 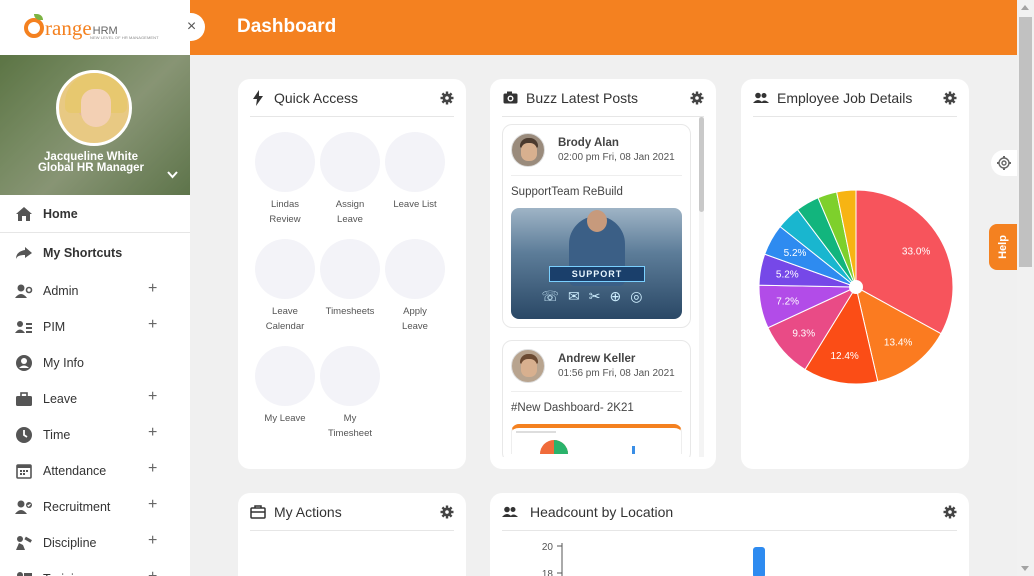 What do you see at coordinates (1003, 247) in the screenshot?
I see `help-tab: Help` at bounding box center [1003, 247].